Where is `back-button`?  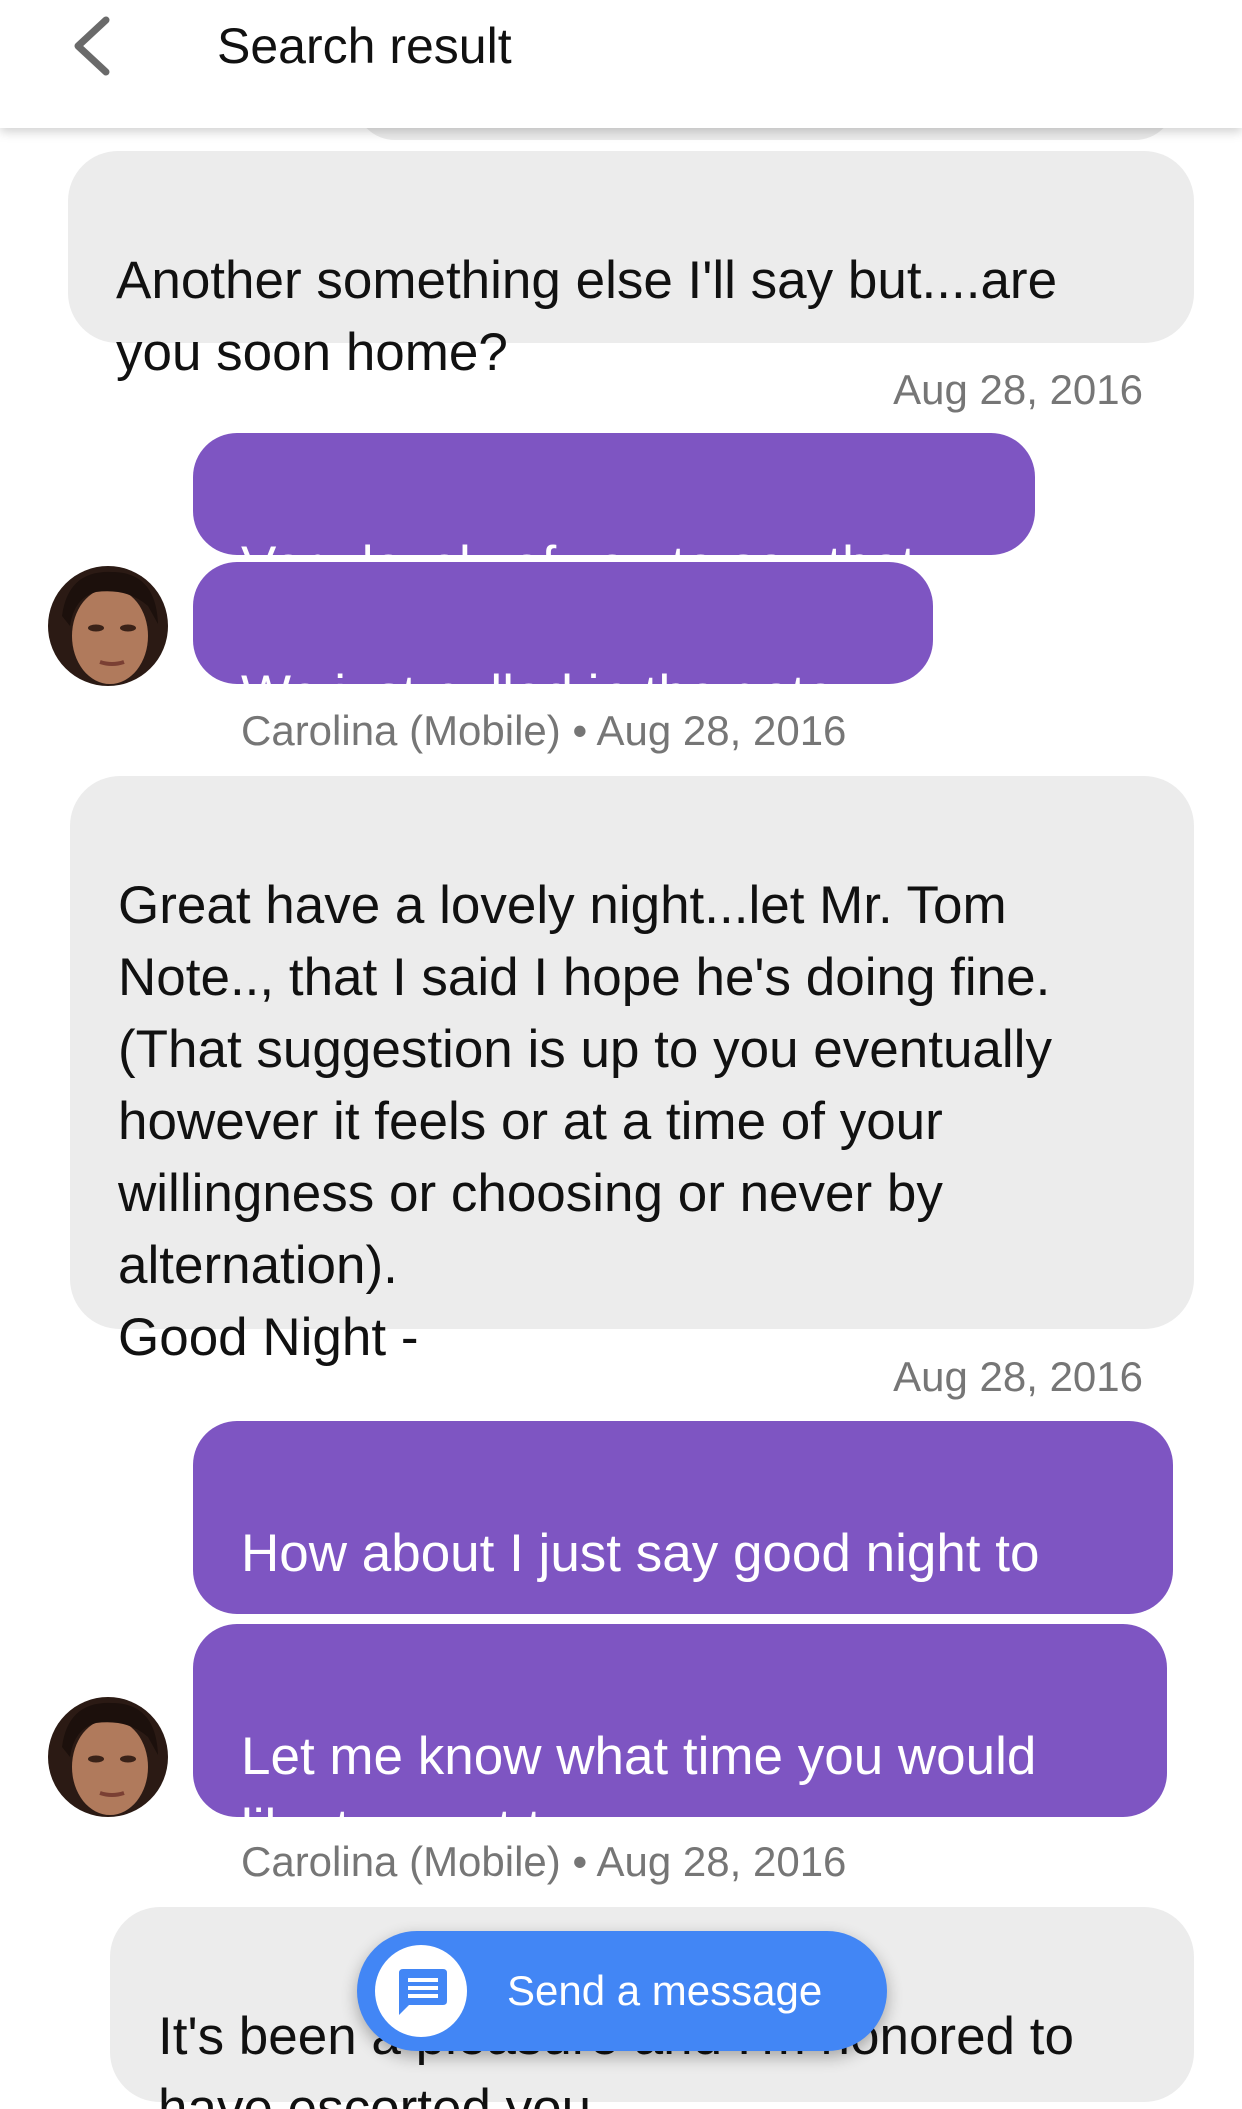 back-button is located at coordinates (92, 46).